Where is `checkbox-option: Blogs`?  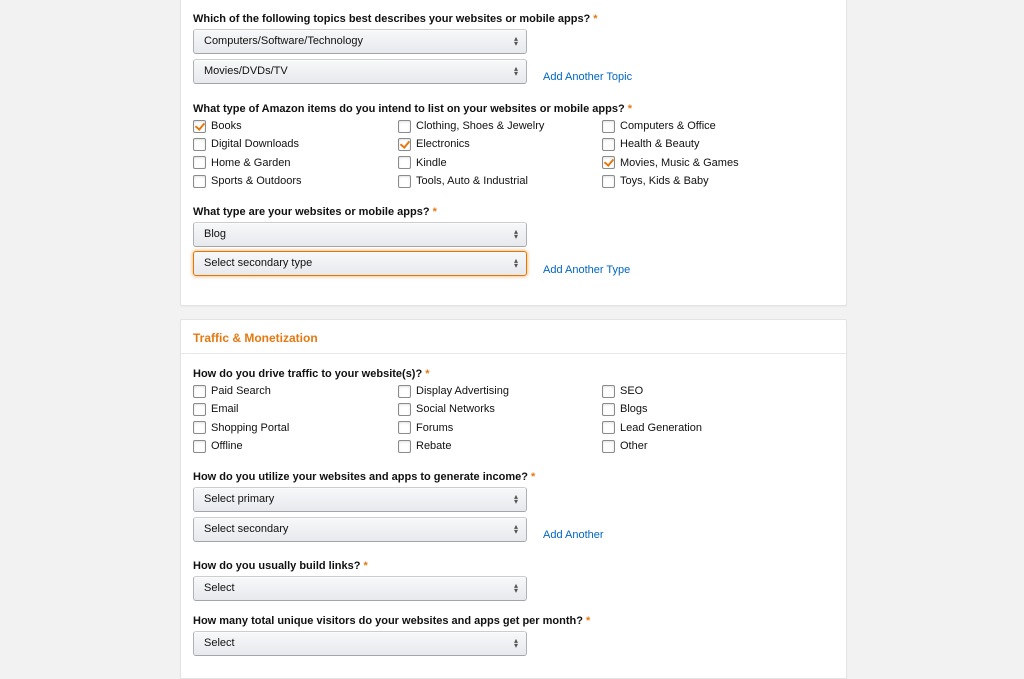
checkbox-option: Blogs is located at coordinates (625, 409).